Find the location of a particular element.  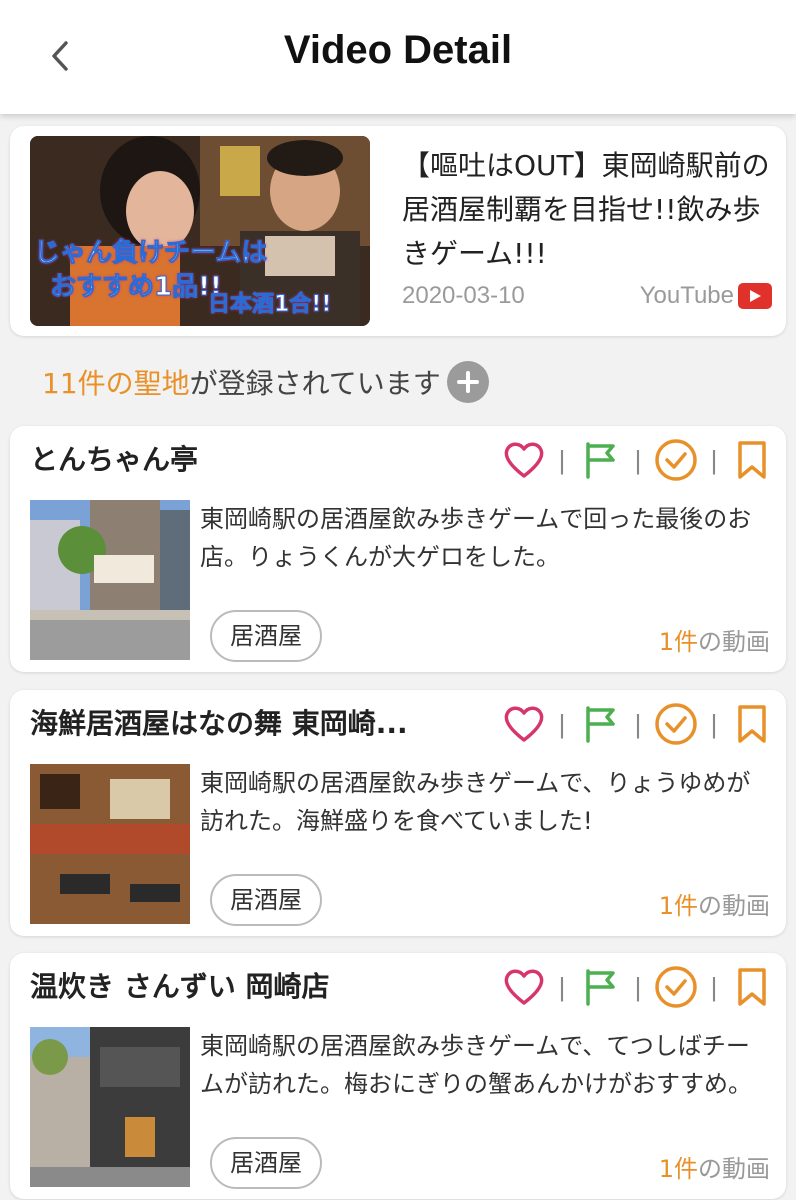

spot-name: とんちゃん亭 is located at coordinates (240, 460).